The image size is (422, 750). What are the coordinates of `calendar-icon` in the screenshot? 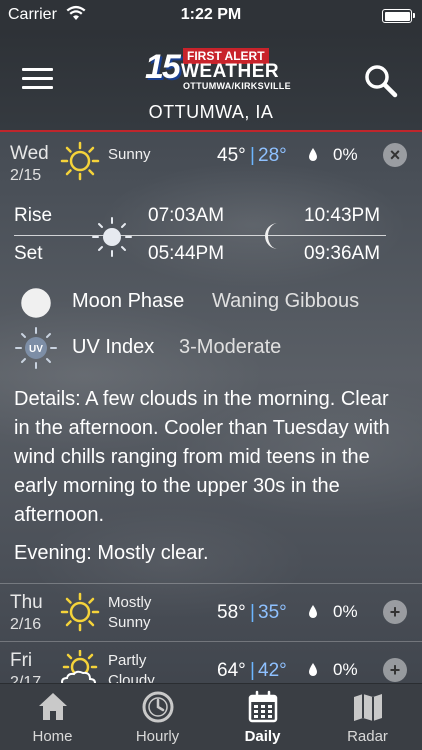 It's located at (263, 706).